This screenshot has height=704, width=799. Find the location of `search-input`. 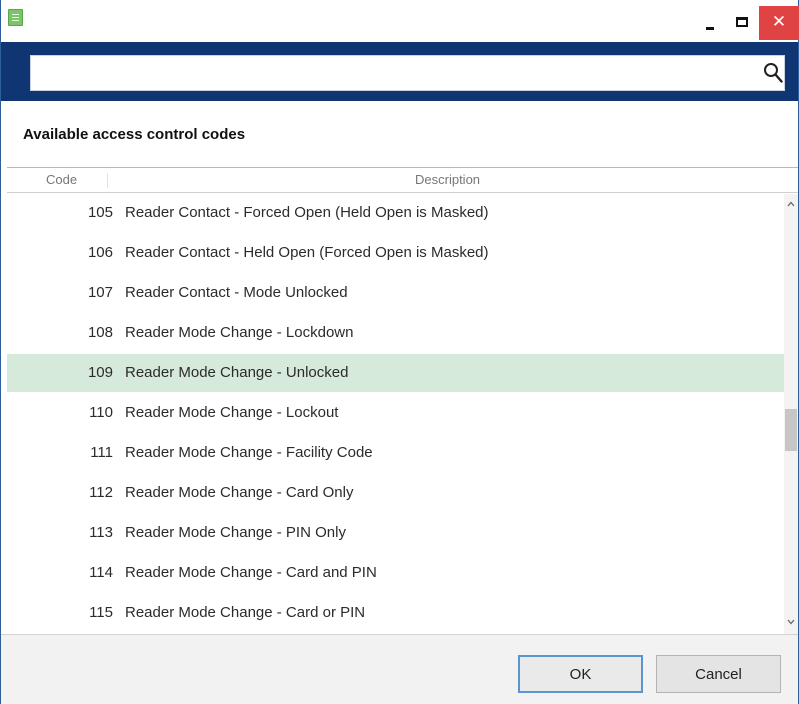

search-input is located at coordinates (391, 73).